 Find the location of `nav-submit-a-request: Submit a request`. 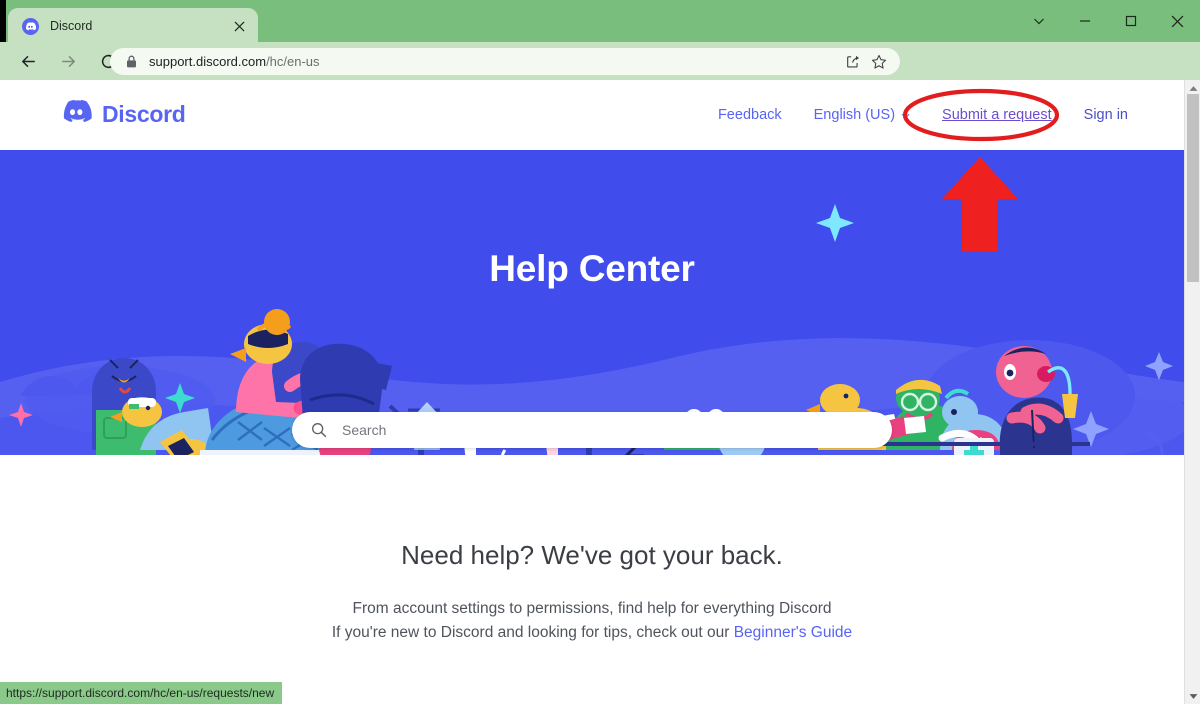

nav-submit-a-request: Submit a request is located at coordinates (997, 115).